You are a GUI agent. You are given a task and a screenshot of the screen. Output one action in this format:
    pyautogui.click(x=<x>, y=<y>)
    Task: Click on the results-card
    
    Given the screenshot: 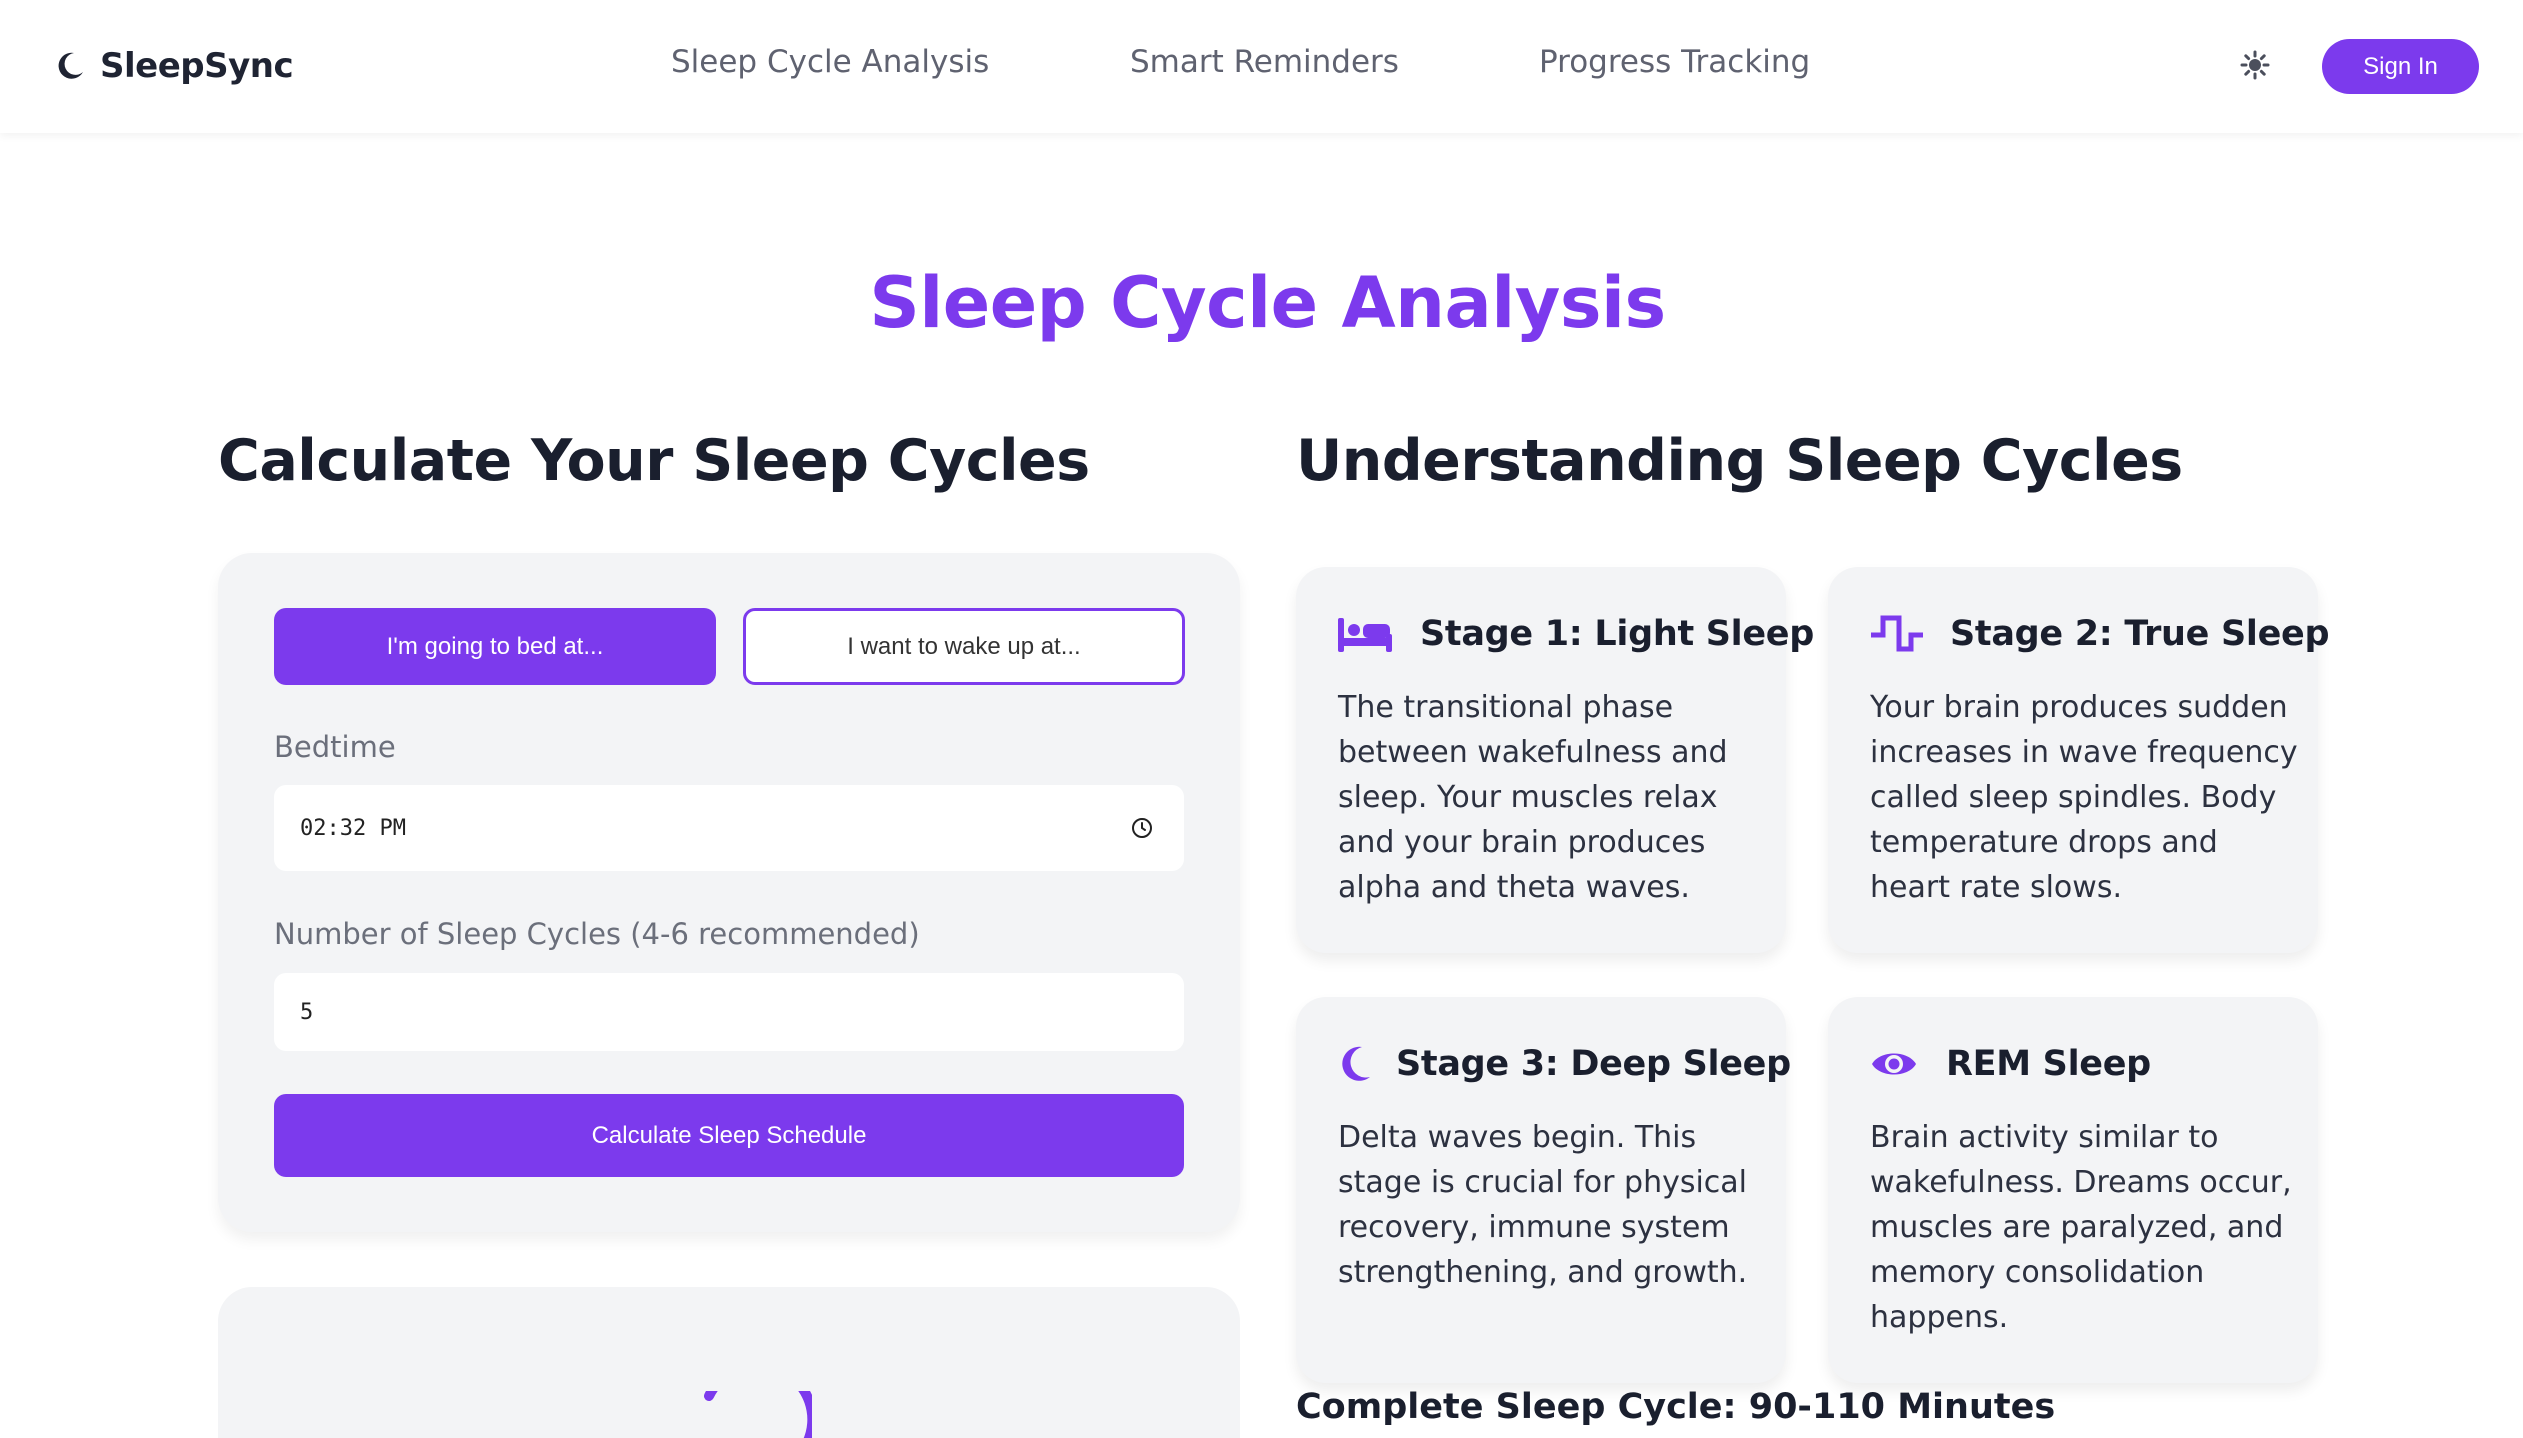 What is the action you would take?
    pyautogui.click(x=729, y=1362)
    